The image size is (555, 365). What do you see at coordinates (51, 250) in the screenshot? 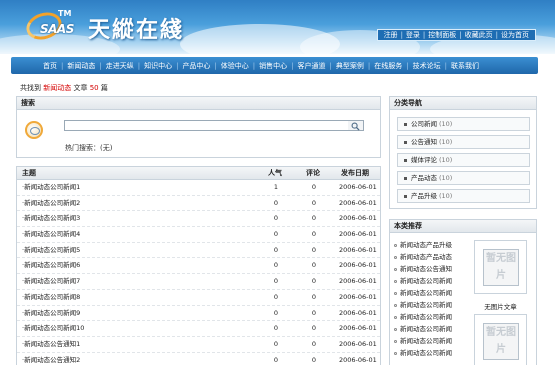
I see `article-title-link: ·新闻动态公司新闻5` at bounding box center [51, 250].